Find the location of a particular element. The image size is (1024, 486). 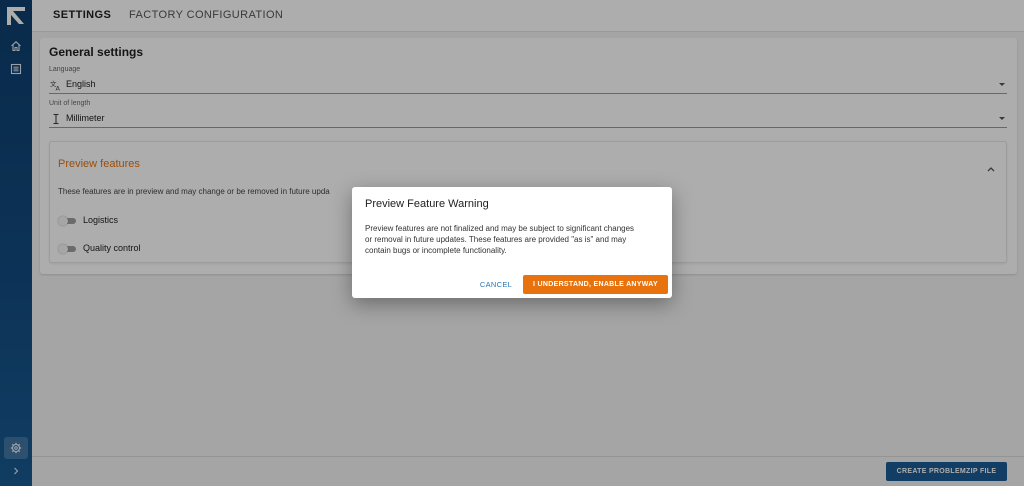

cancel-button: CANCEL is located at coordinates (496, 284).